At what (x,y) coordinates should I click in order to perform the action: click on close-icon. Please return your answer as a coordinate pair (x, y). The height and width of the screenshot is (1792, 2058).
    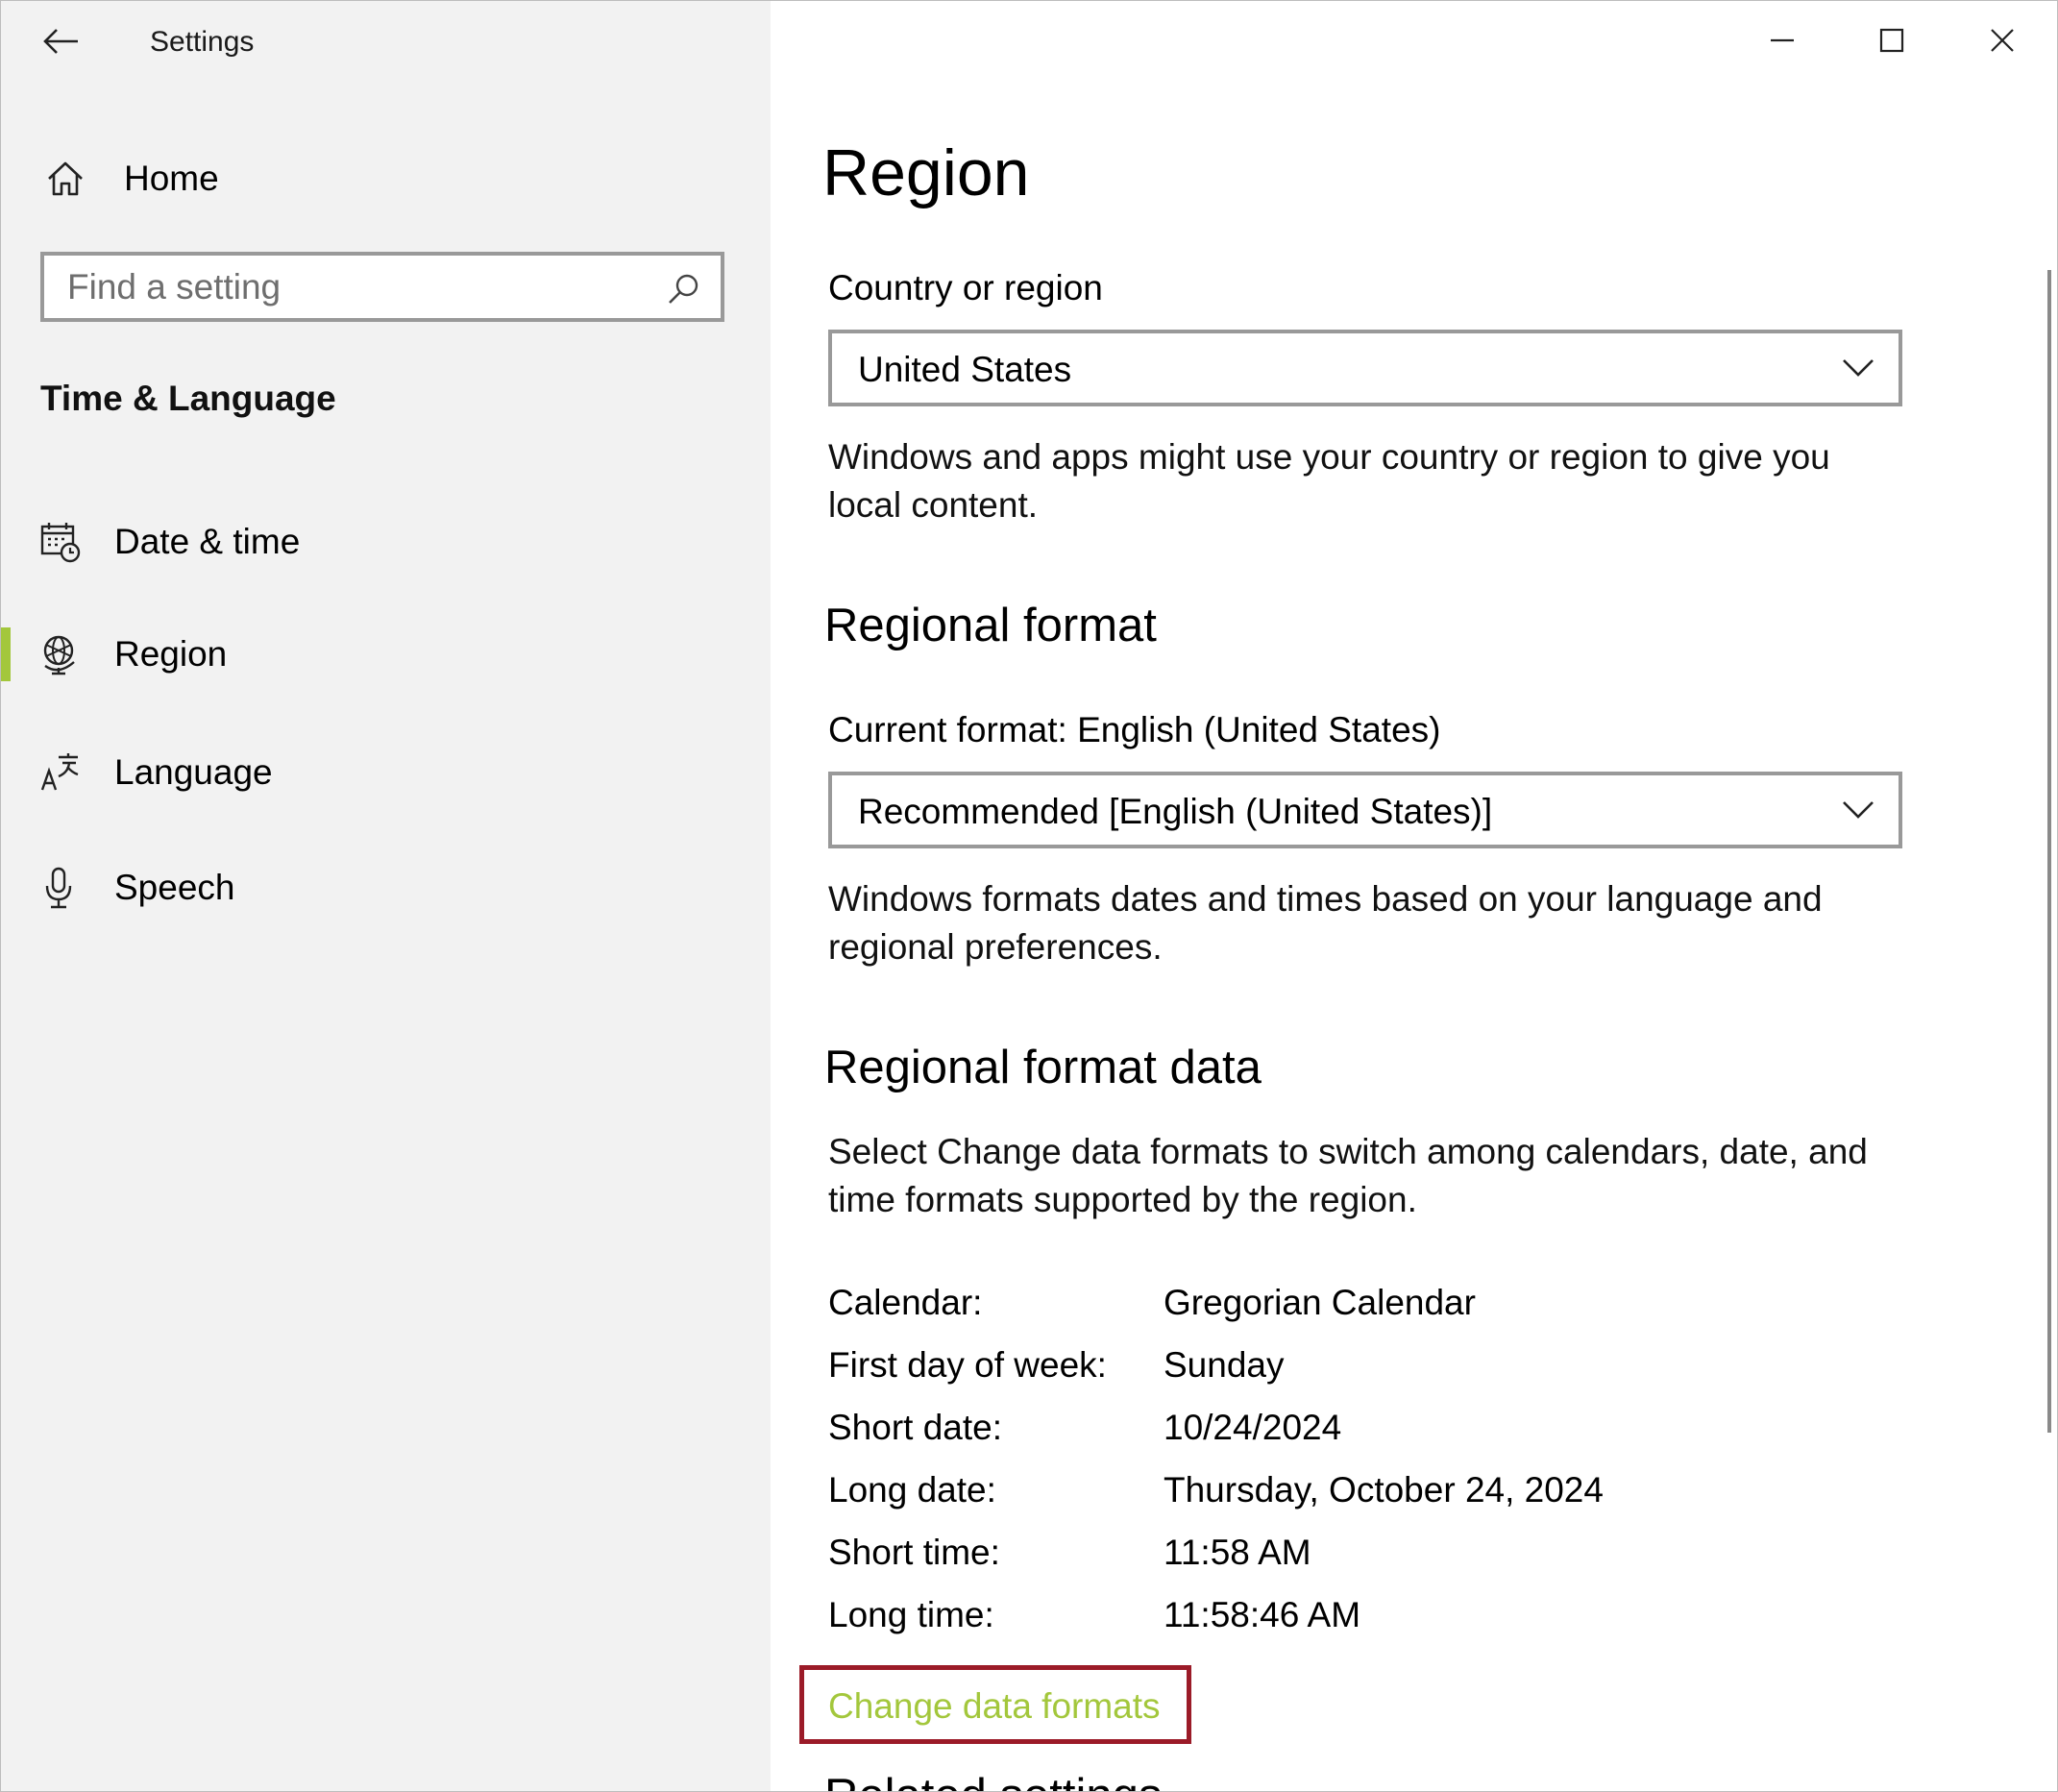
    Looking at the image, I should click on (2003, 40).